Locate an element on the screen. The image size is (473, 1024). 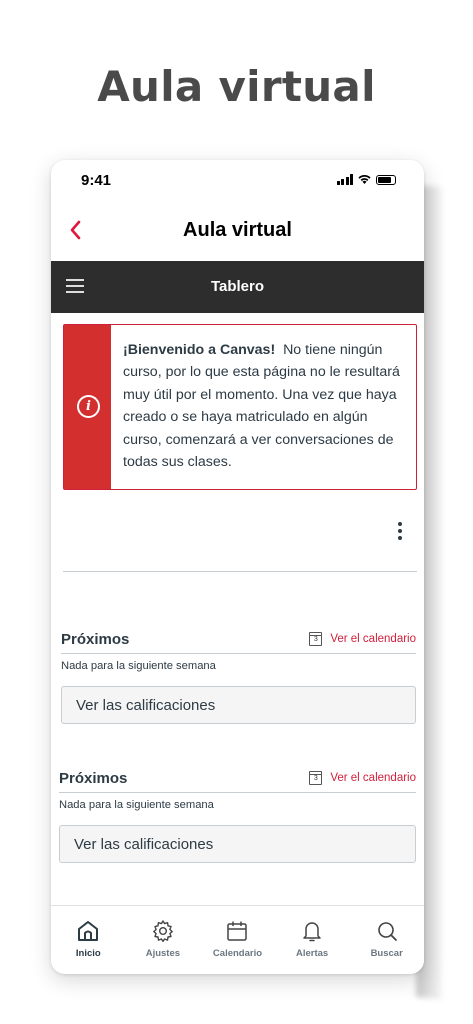
status-icons is located at coordinates (366, 179).